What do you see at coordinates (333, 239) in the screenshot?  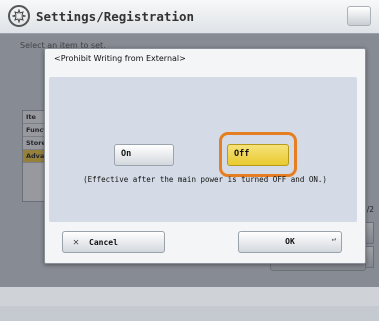 I see `return-arrow-icon: ↵` at bounding box center [333, 239].